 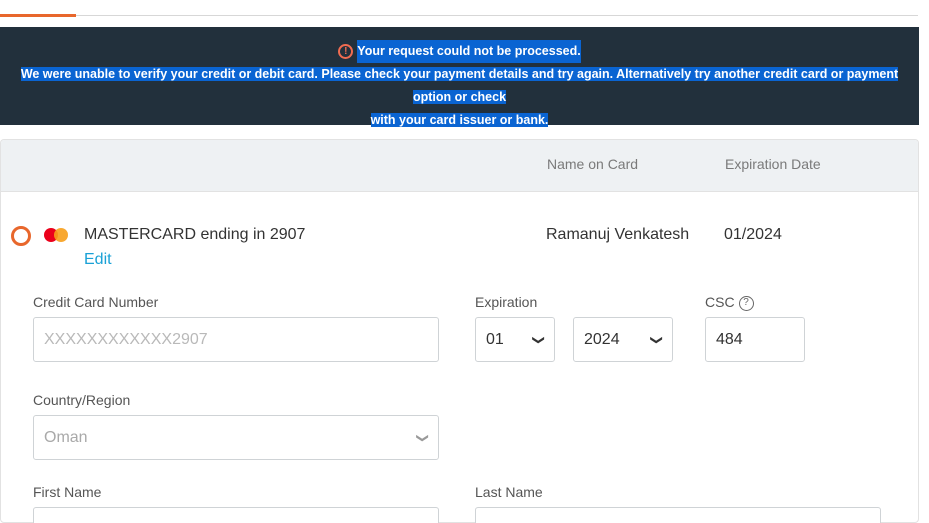 What do you see at coordinates (593, 164) in the screenshot?
I see `header-name-on-card: Name on Card` at bounding box center [593, 164].